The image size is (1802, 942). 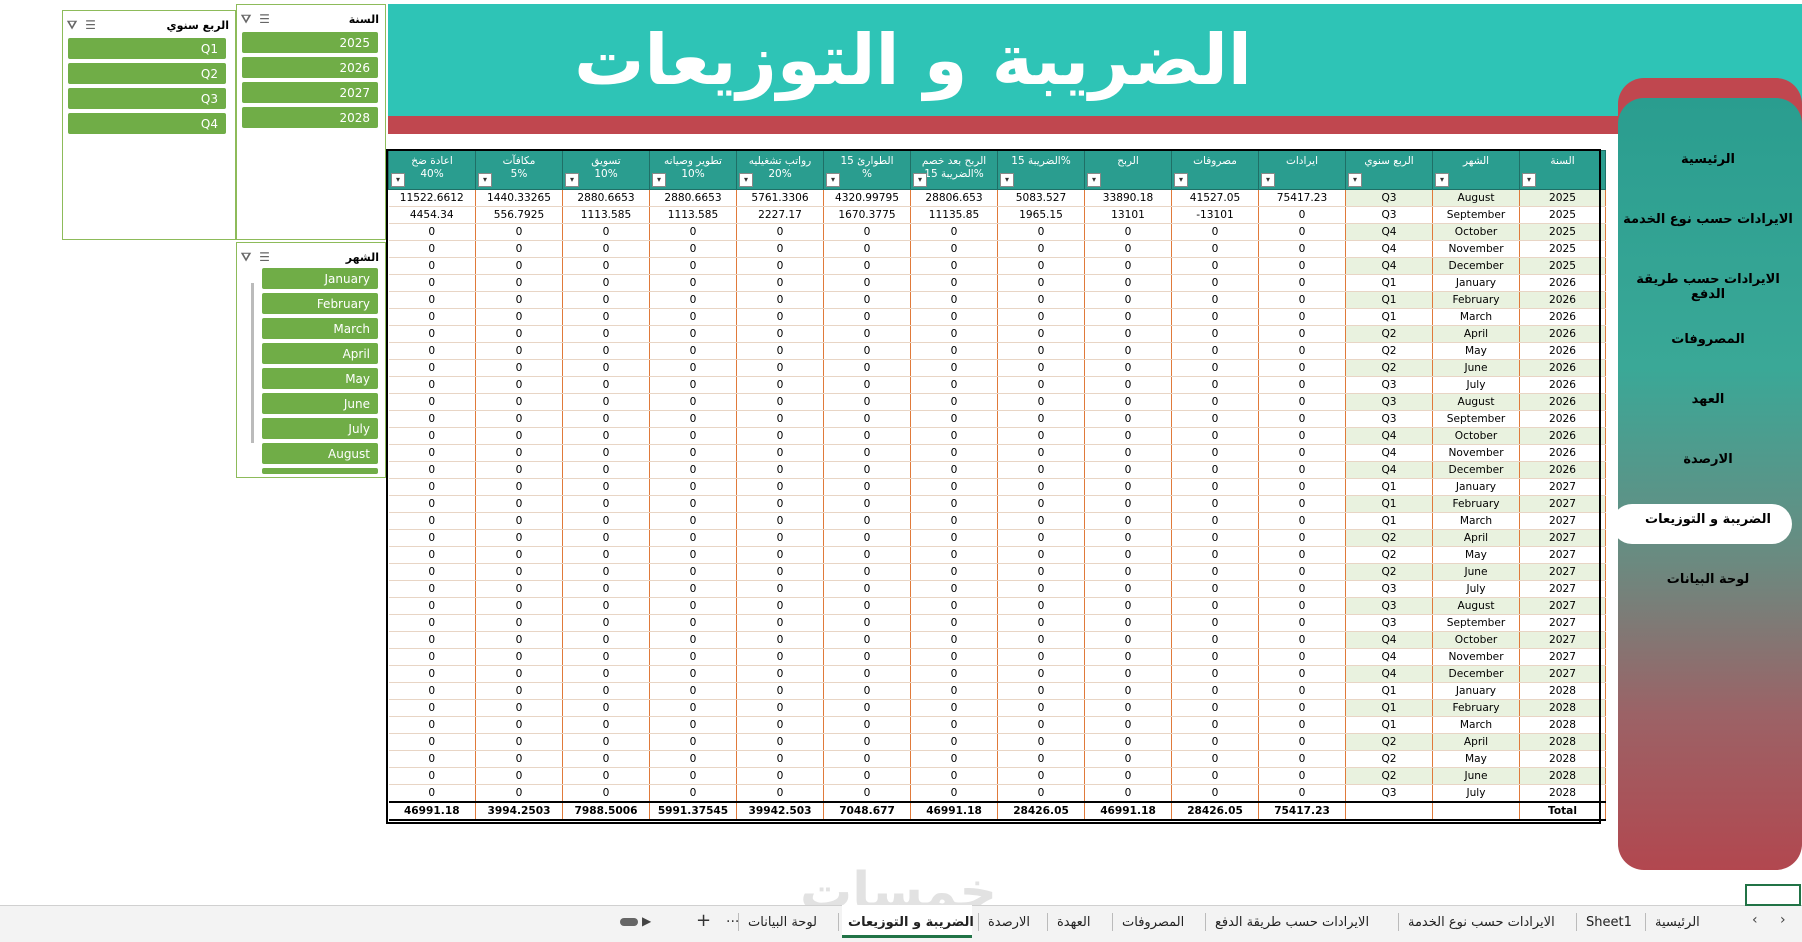 I want to click on total-cell, so click(x=1476, y=811).